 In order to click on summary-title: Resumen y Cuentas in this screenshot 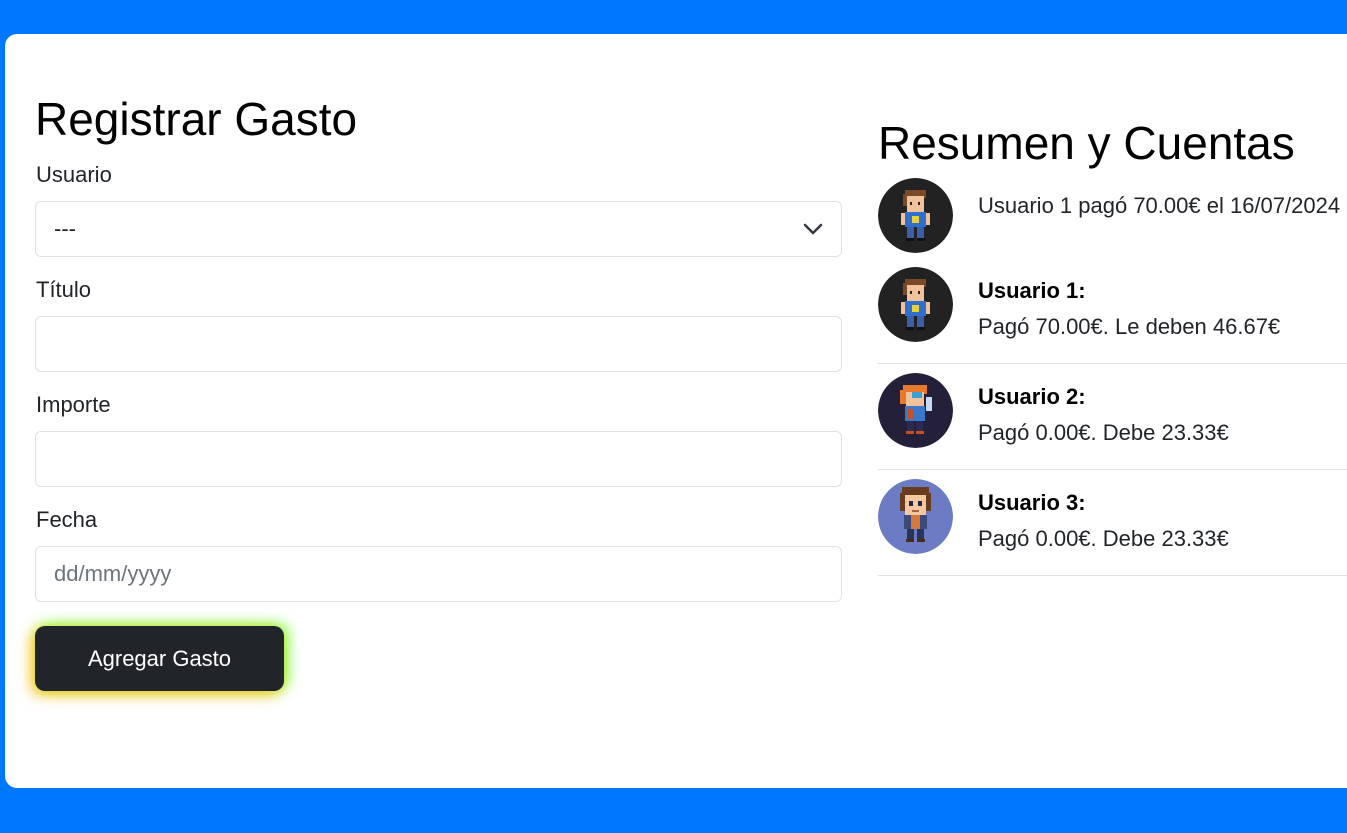, I will do `click(1086, 143)`.